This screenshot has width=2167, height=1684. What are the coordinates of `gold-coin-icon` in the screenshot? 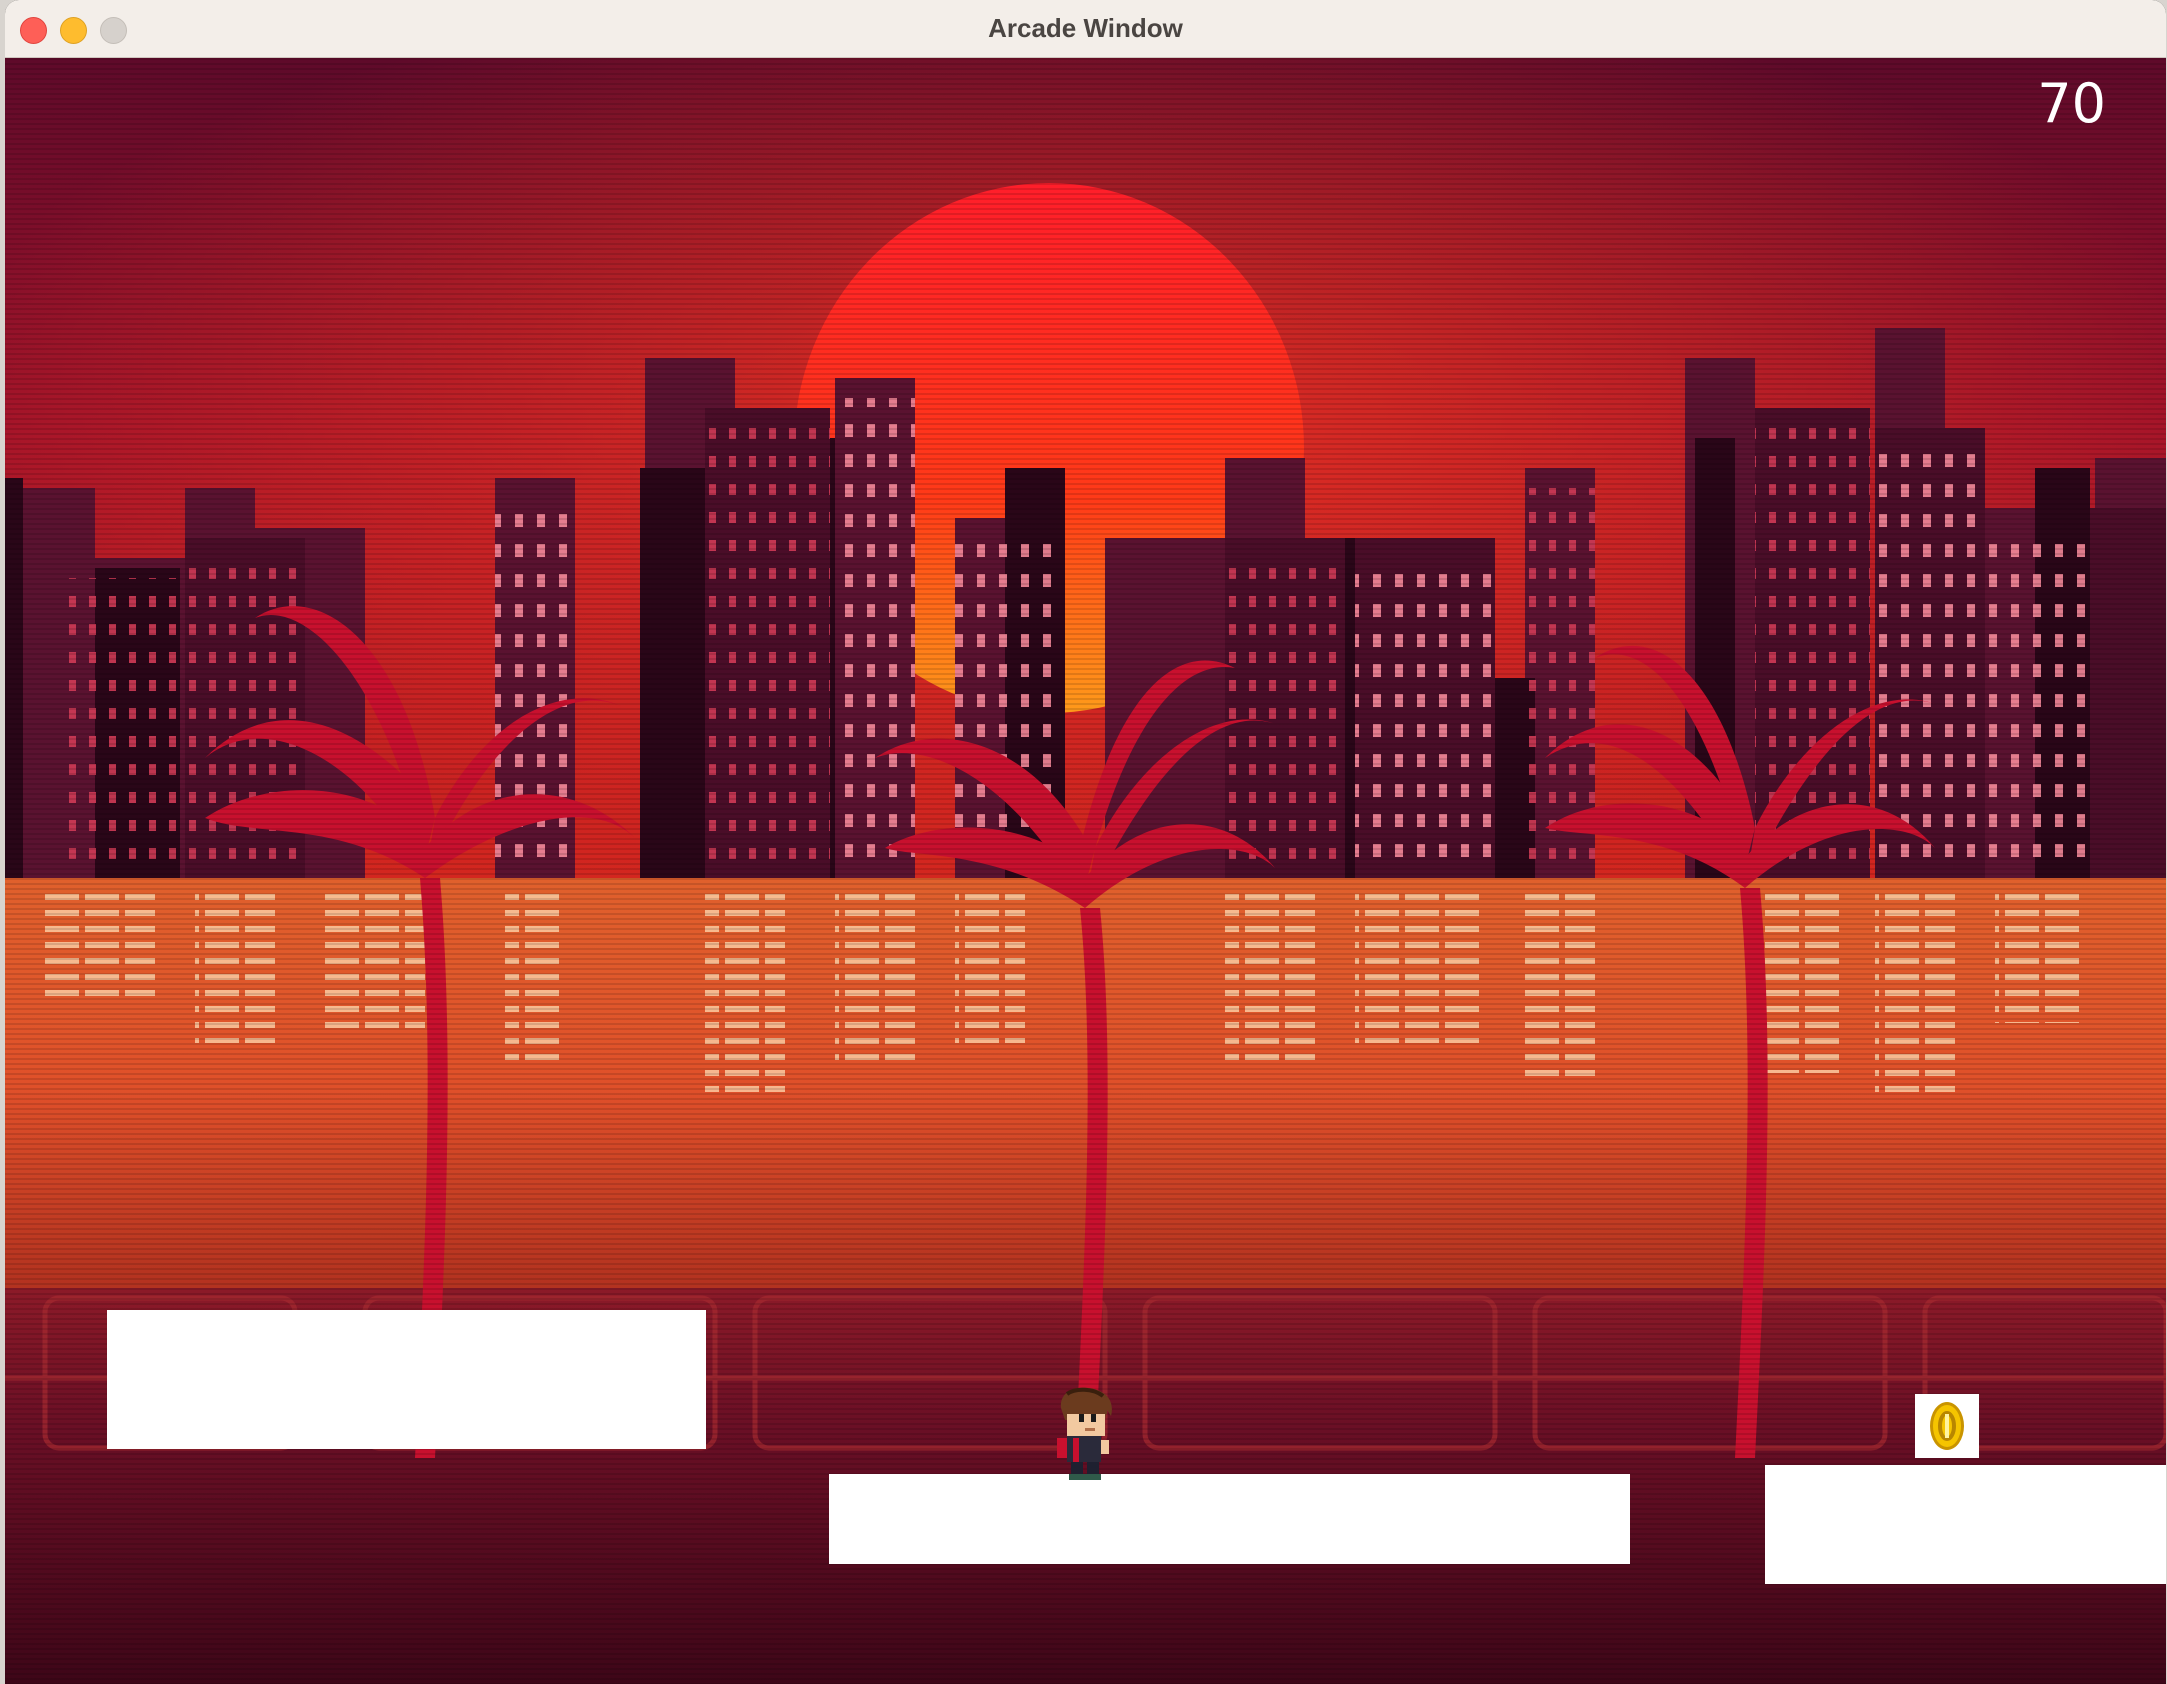 It's located at (1947, 1426).